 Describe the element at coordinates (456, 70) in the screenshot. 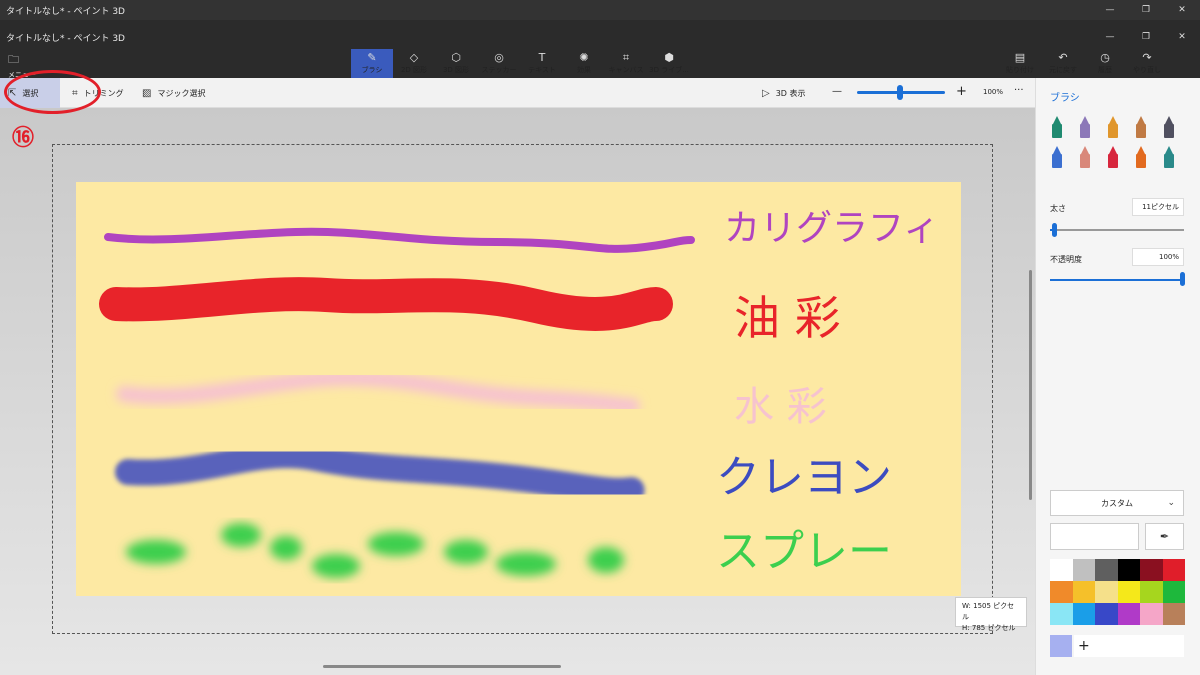

I see `tool-label: 3D 図形` at that location.